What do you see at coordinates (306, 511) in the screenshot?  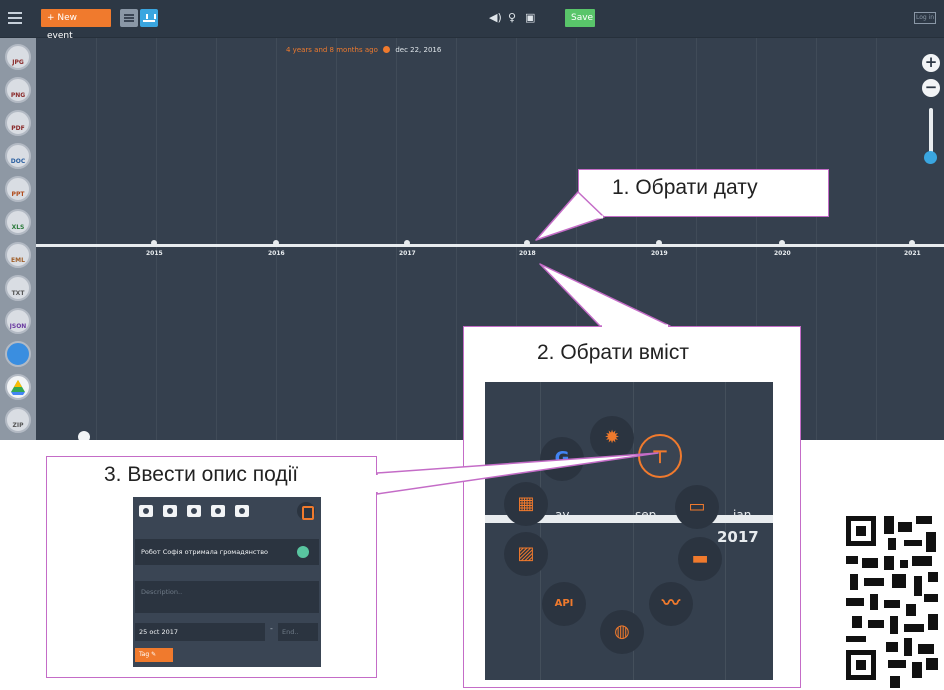 I see `delete-event-icon` at bounding box center [306, 511].